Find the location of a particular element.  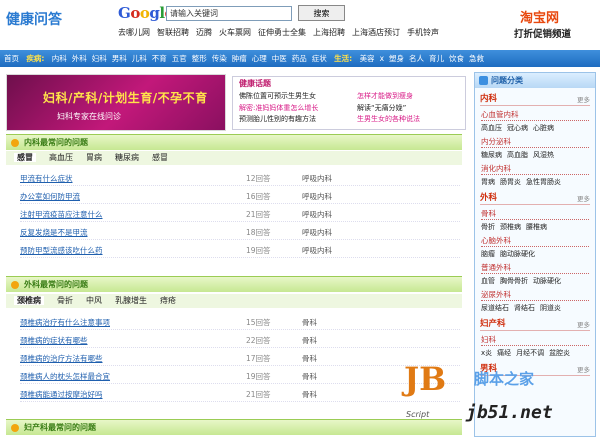

question-link: 办公室如何防甲流 is located at coordinates (50, 197).